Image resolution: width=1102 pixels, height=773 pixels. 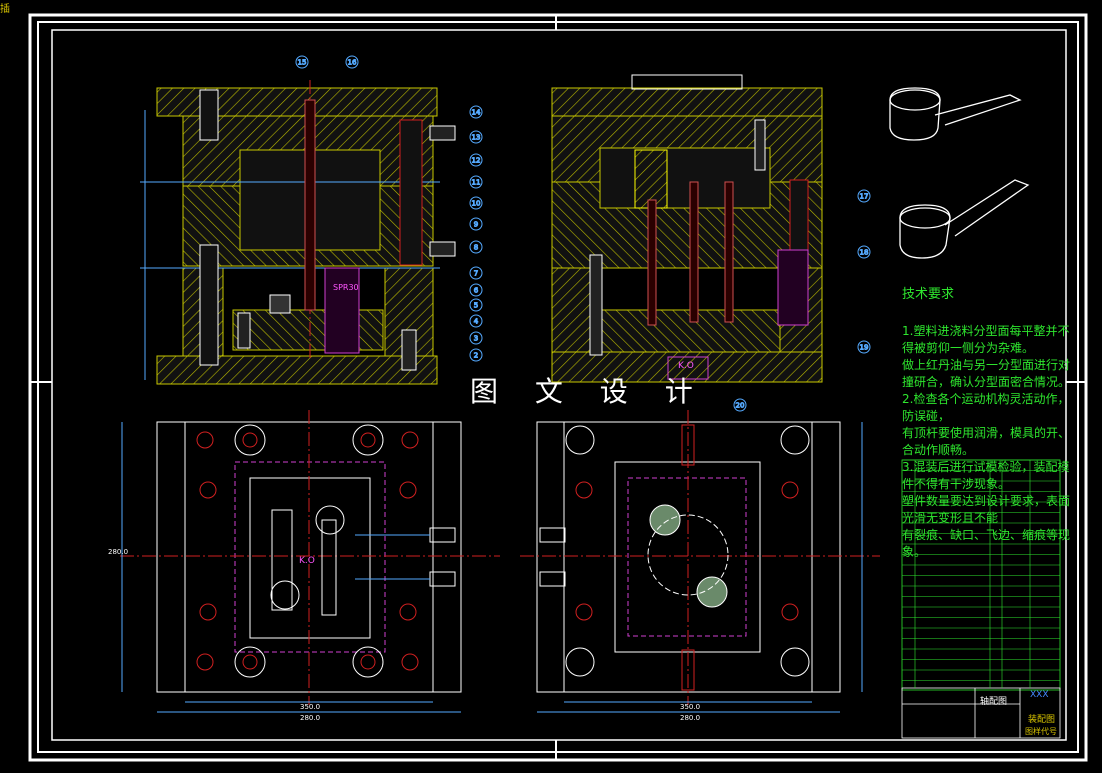 What do you see at coordinates (352, 63) in the screenshot?
I see `balloon-number: 16` at bounding box center [352, 63].